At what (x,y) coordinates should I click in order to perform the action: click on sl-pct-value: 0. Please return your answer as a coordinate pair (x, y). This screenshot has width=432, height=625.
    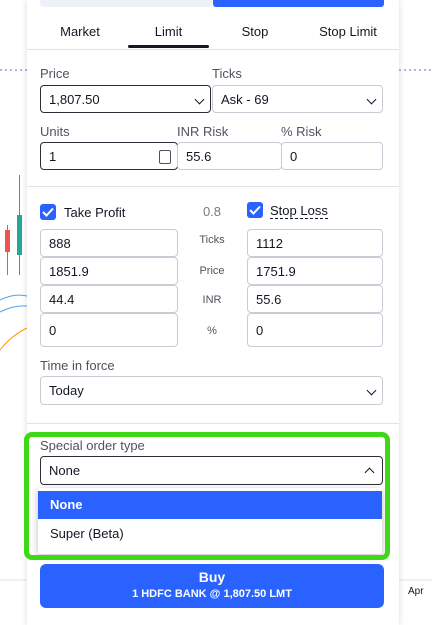
    Looking at the image, I should click on (260, 330).